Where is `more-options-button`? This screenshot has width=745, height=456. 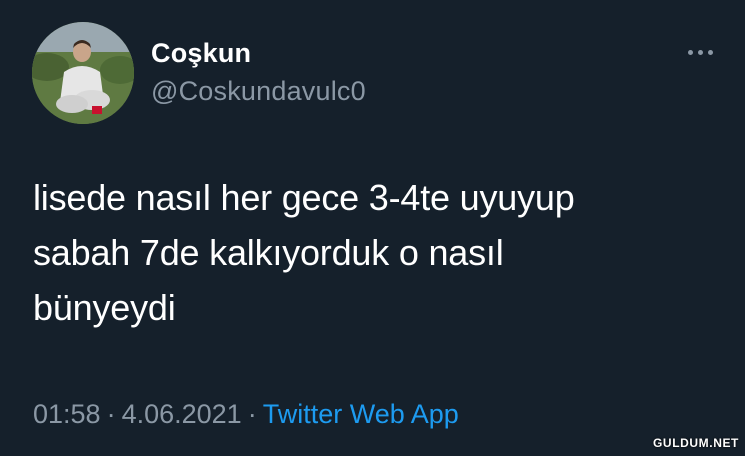 more-options-button is located at coordinates (700, 52).